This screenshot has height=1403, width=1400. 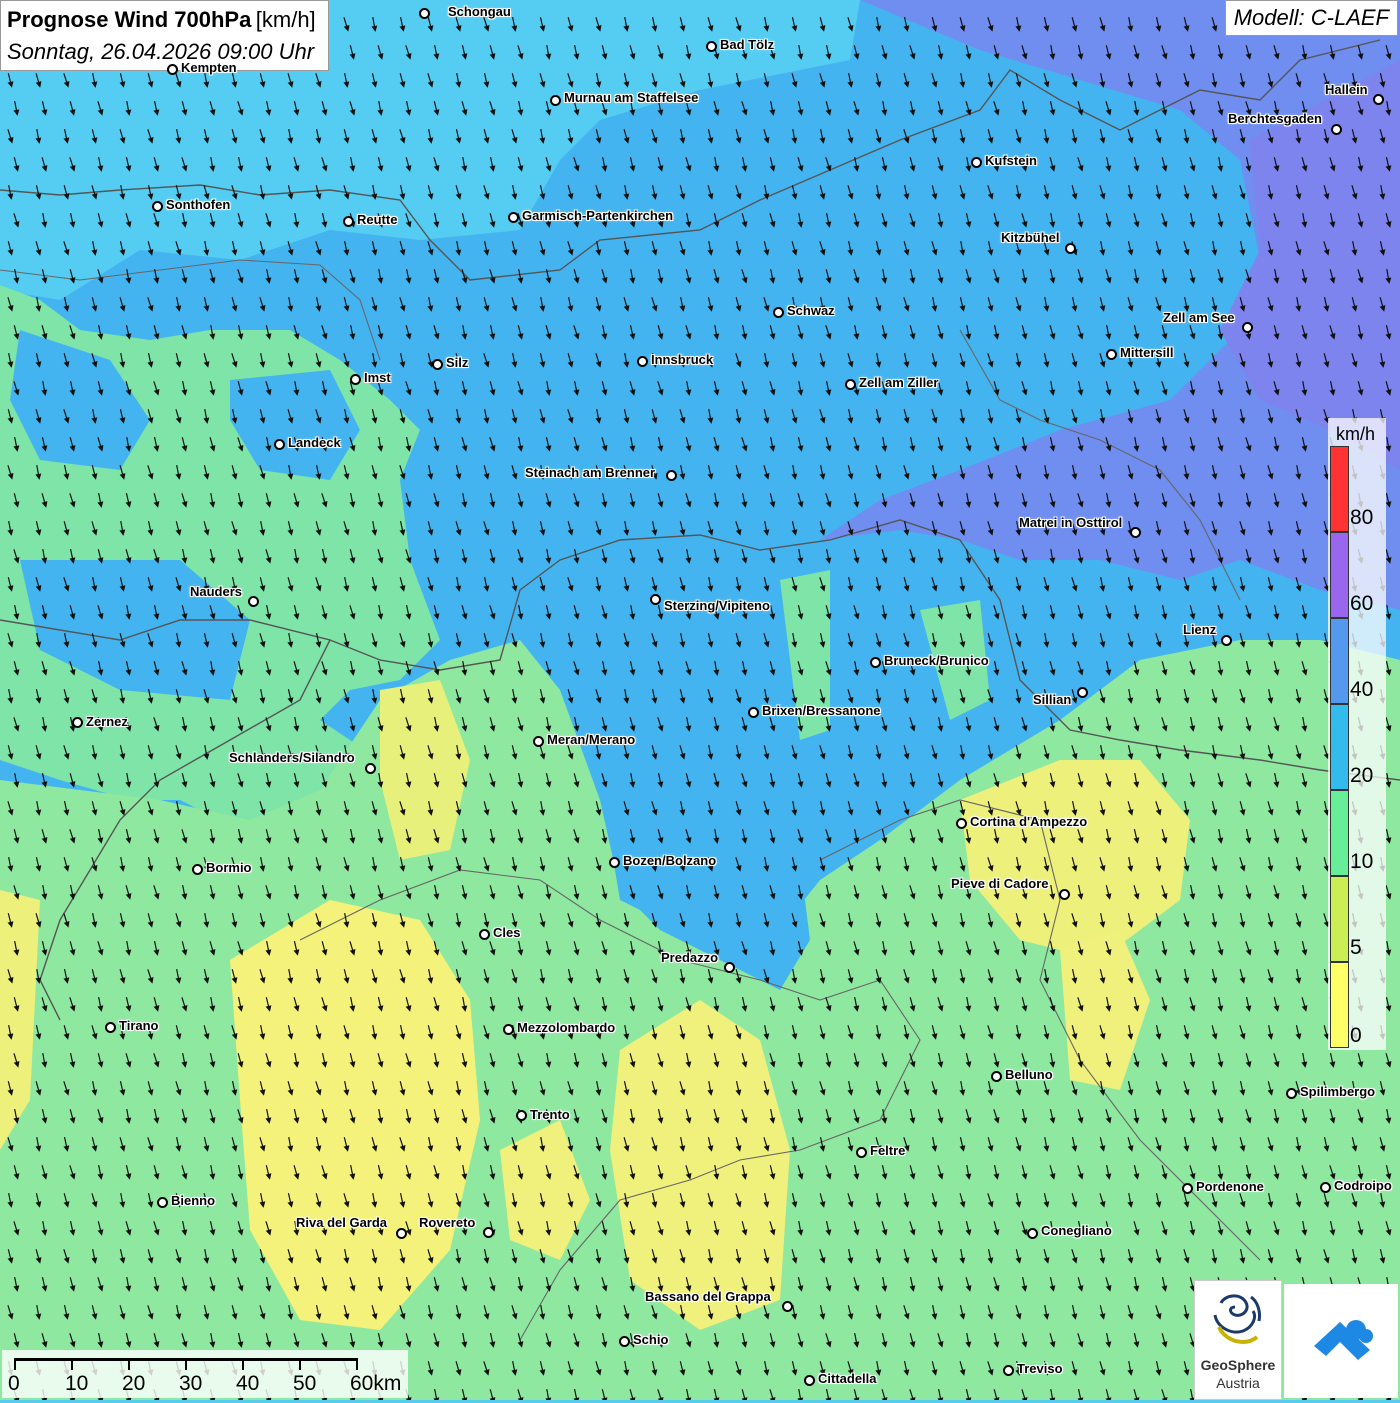 I want to click on city-label: Codroipo, so click(x=1363, y=1185).